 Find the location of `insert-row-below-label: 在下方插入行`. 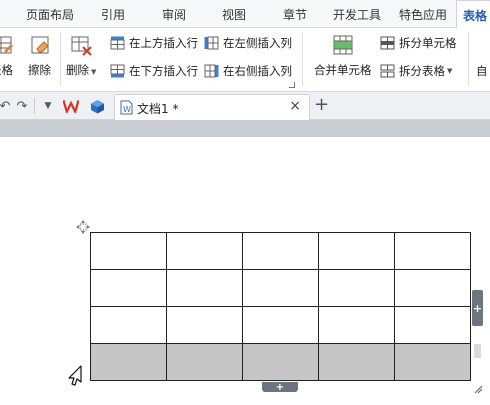

insert-row-below-label: 在下方插入行 is located at coordinates (163, 71).